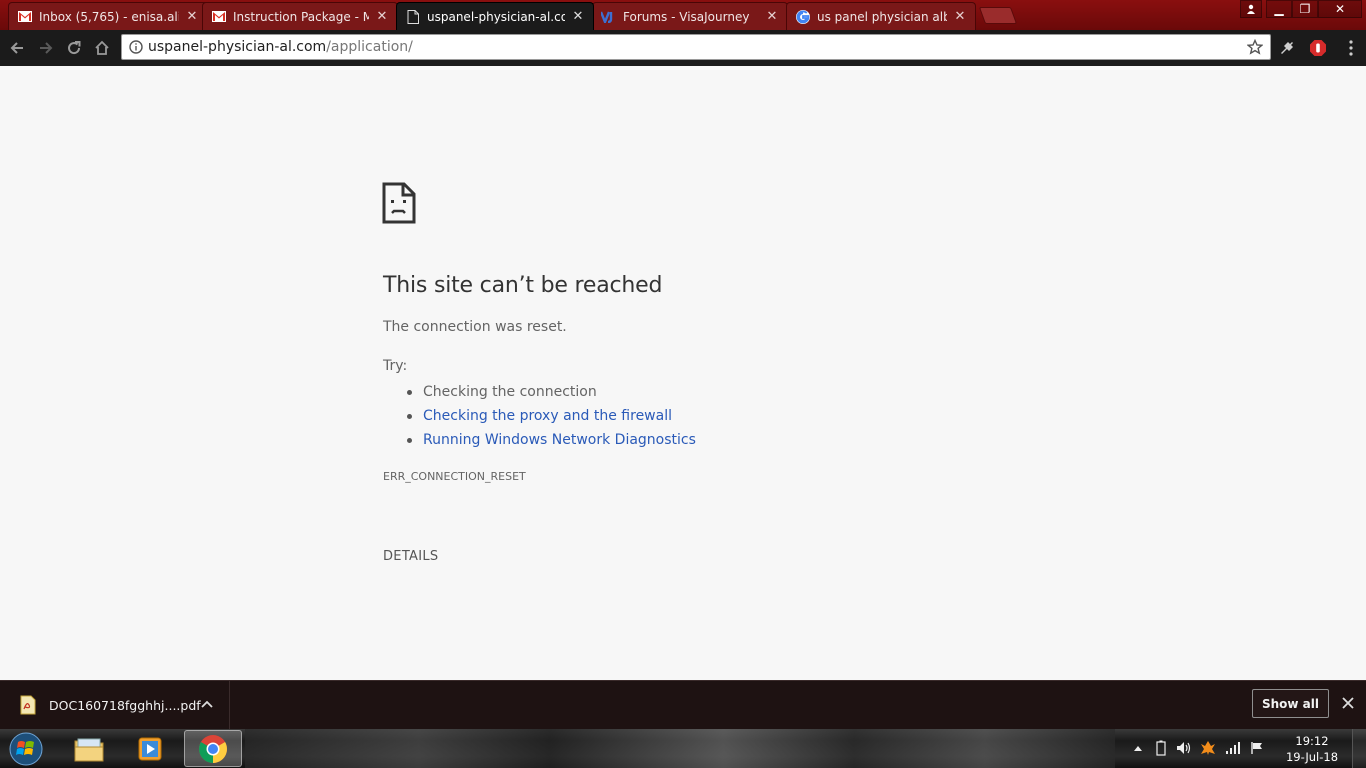  I want to click on action-center-flag-icon, so click(1257, 748).